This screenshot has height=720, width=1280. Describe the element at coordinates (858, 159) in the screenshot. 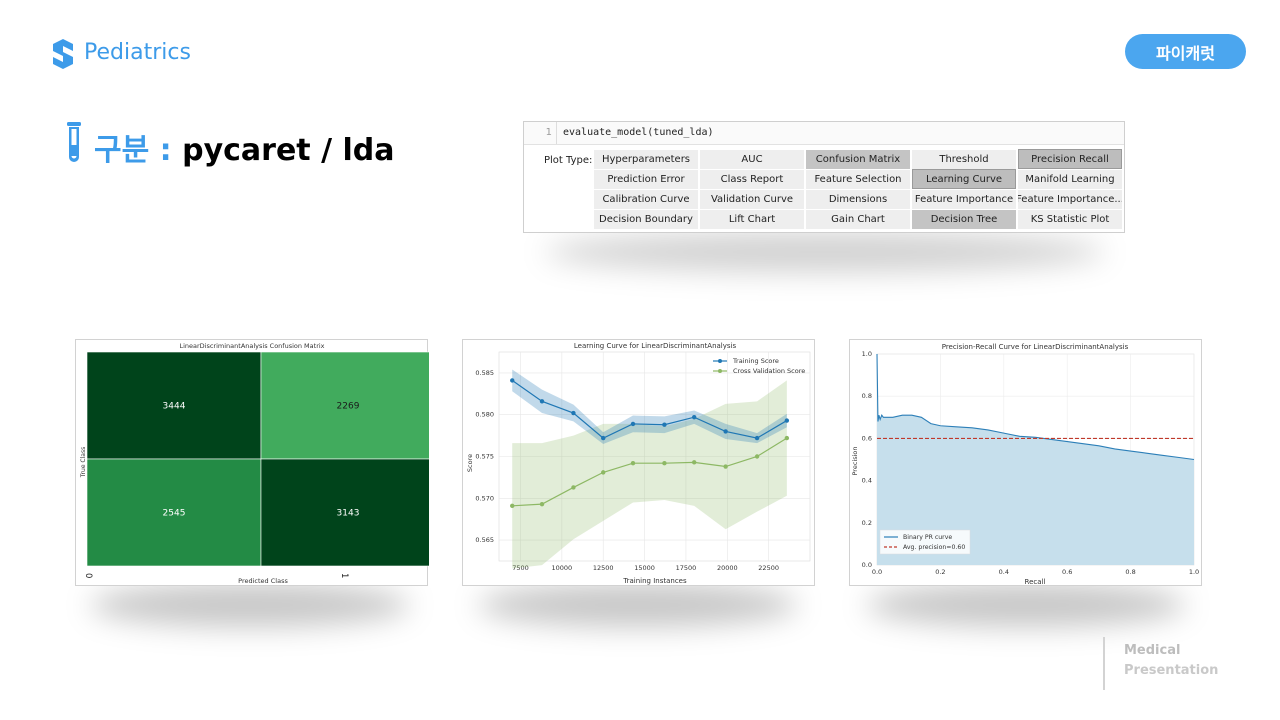

I see `plot-button-confusion-matrix: Confusion Matrix` at that location.